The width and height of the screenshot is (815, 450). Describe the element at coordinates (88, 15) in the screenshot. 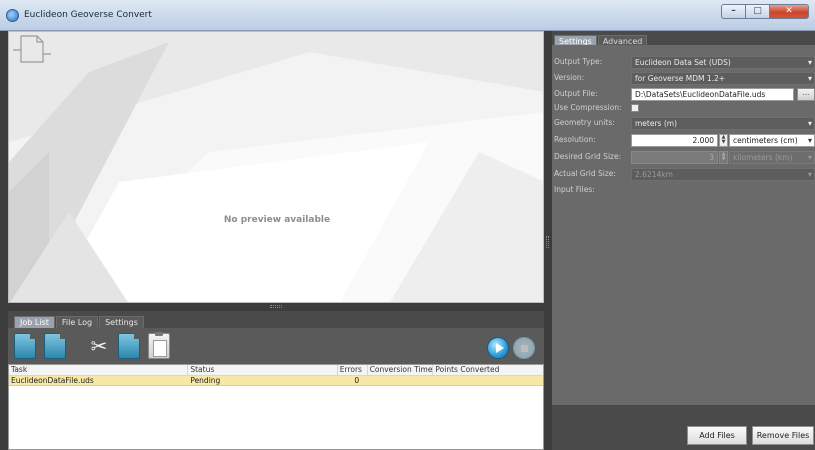

I see `window-title: Euclideon Geoverse Convert` at that location.